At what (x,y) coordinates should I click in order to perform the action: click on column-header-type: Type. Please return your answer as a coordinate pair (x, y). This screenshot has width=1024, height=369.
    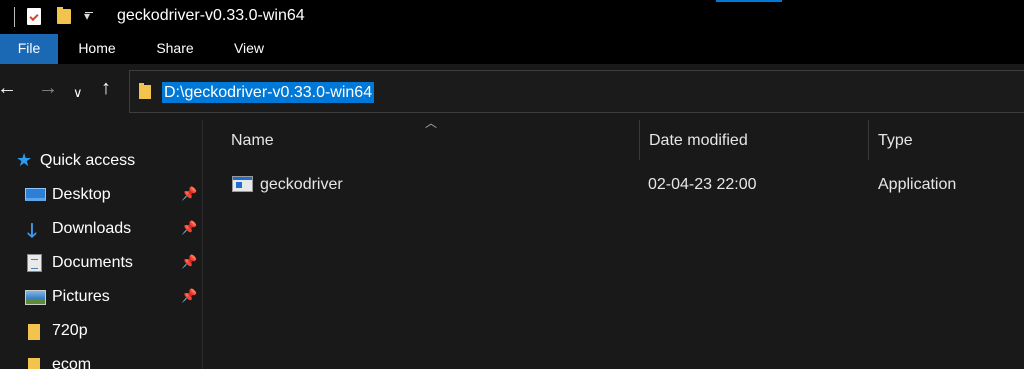
    Looking at the image, I should click on (895, 141).